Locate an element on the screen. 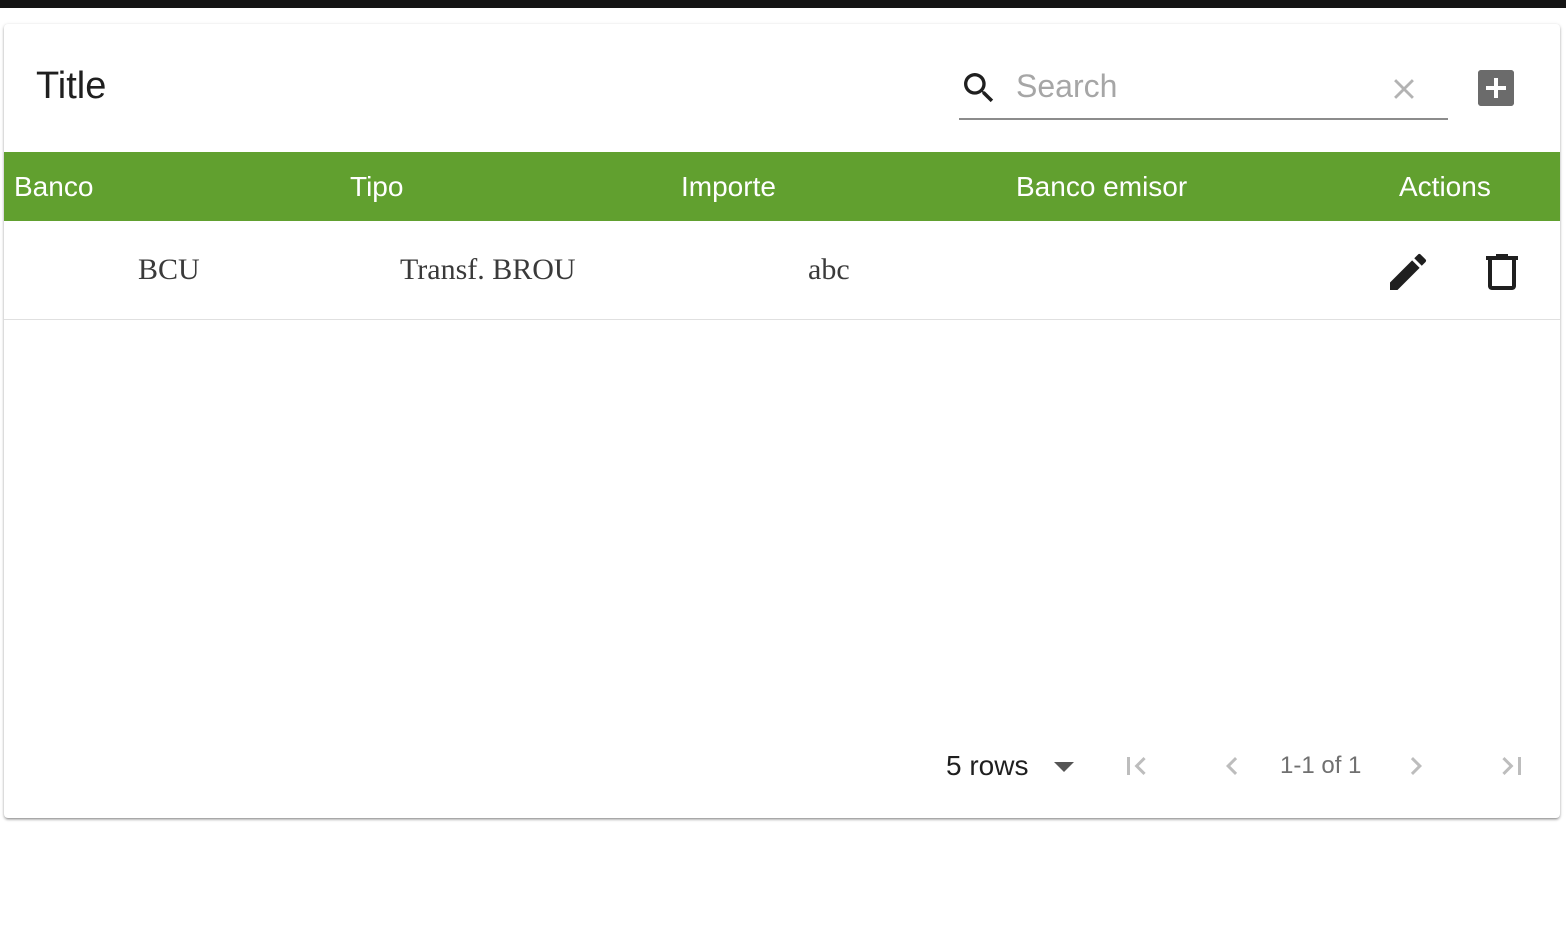 The width and height of the screenshot is (1566, 926). chevron-right-icon is located at coordinates (1416, 766).